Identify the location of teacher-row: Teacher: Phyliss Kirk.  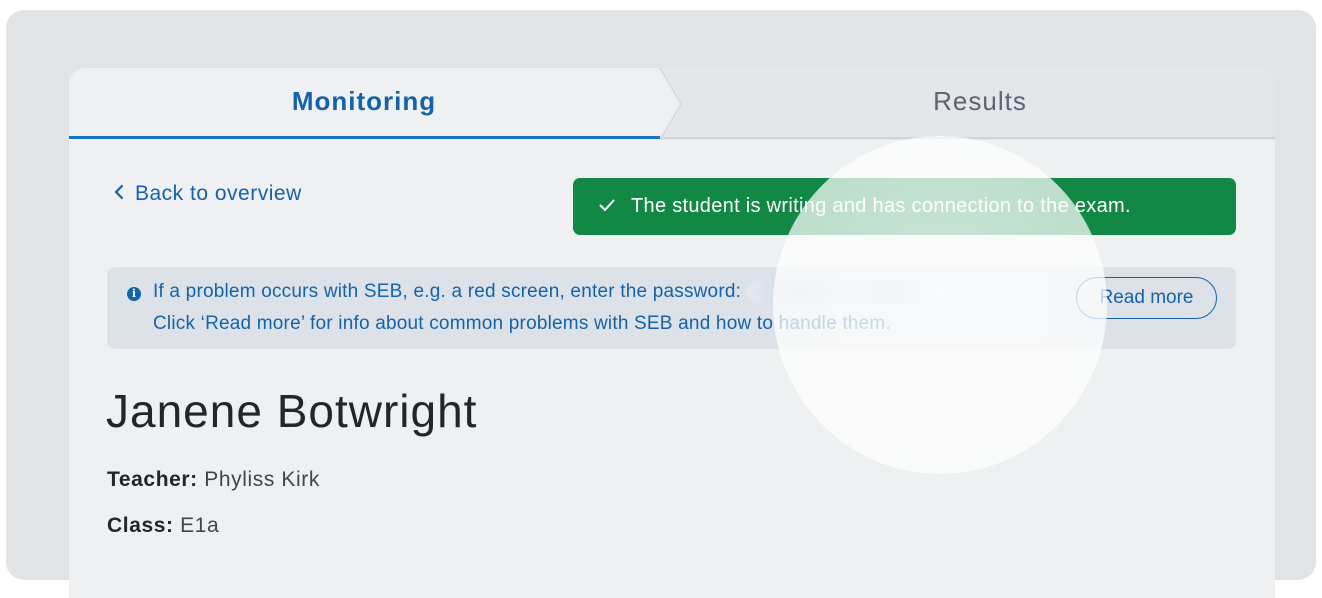
(213, 480).